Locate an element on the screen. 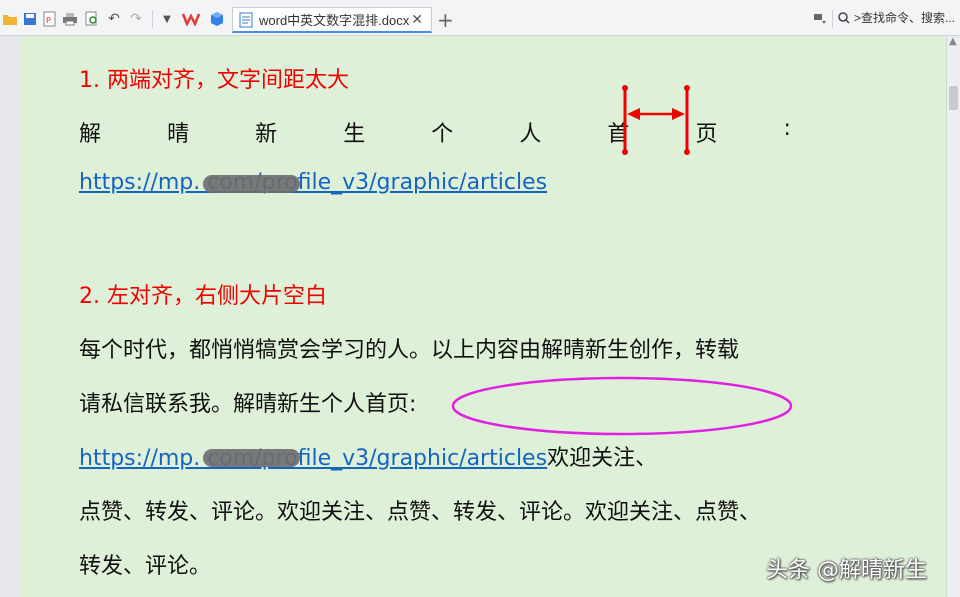 The height and width of the screenshot is (597, 960). spacing-arrow-annotation is located at coordinates (656, 120).